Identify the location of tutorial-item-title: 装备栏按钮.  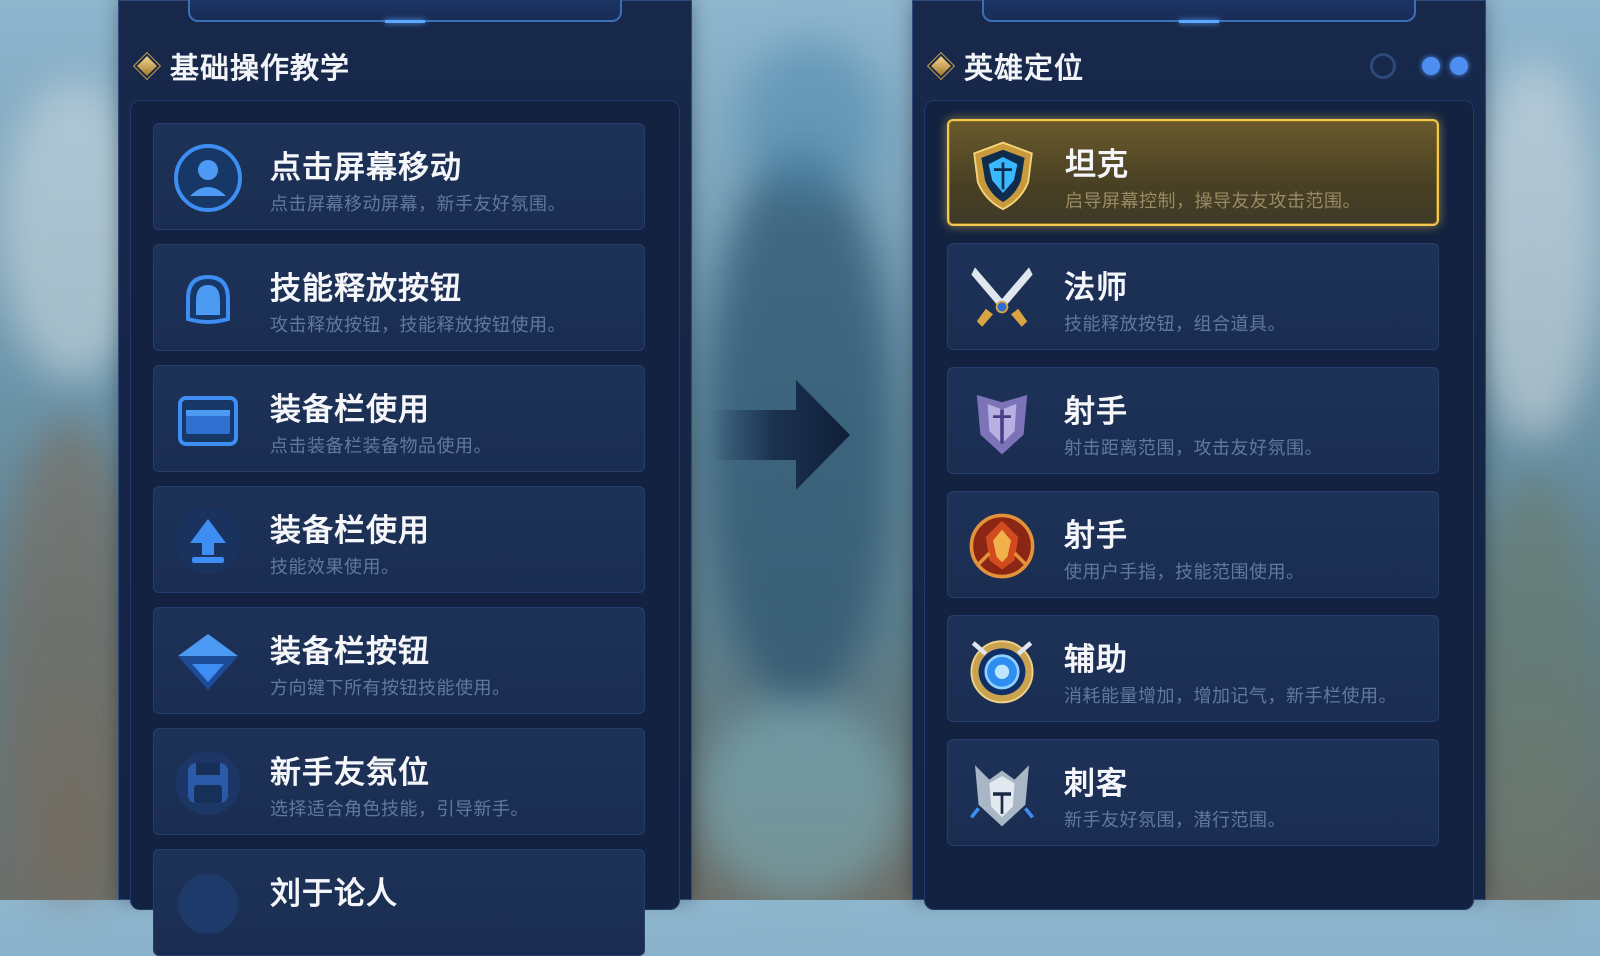
(350, 652).